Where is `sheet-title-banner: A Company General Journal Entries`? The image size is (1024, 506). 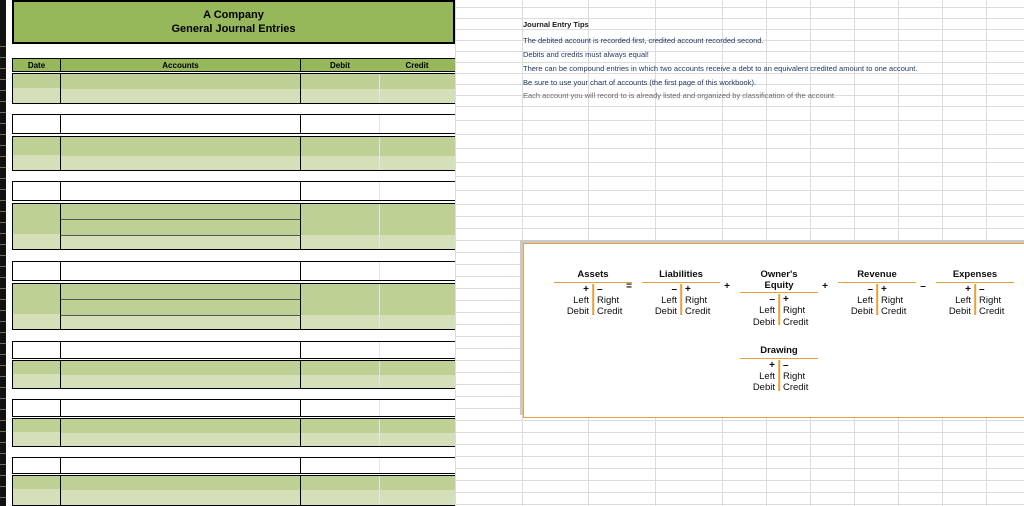 sheet-title-banner: A Company General Journal Entries is located at coordinates (233, 22).